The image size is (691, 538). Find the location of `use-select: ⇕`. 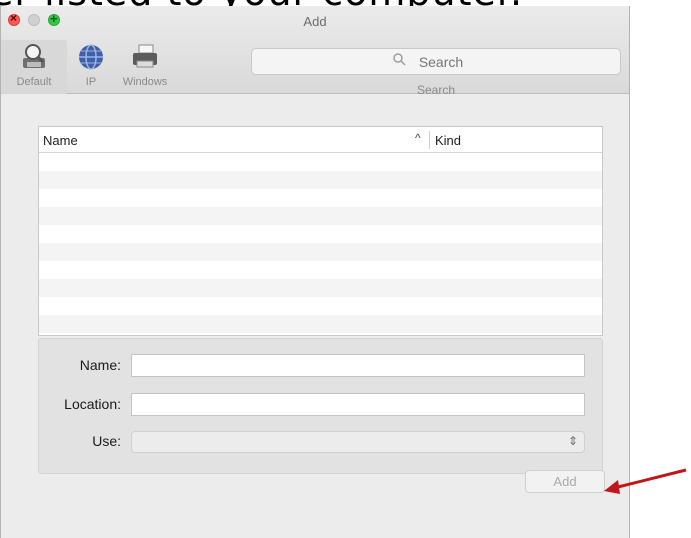

use-select: ⇕ is located at coordinates (358, 442).